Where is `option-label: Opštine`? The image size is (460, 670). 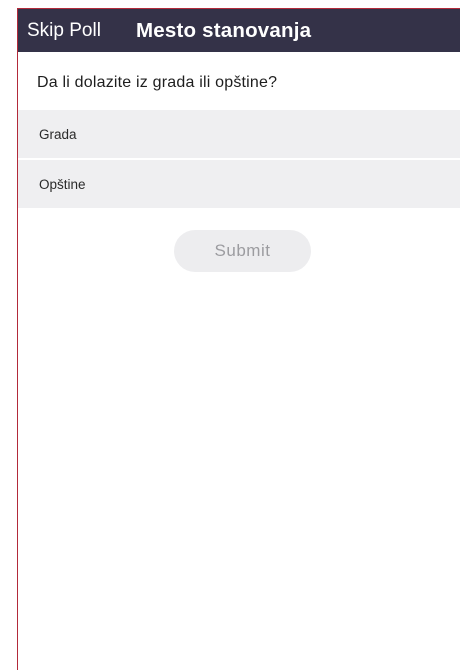 option-label: Opštine is located at coordinates (62, 184).